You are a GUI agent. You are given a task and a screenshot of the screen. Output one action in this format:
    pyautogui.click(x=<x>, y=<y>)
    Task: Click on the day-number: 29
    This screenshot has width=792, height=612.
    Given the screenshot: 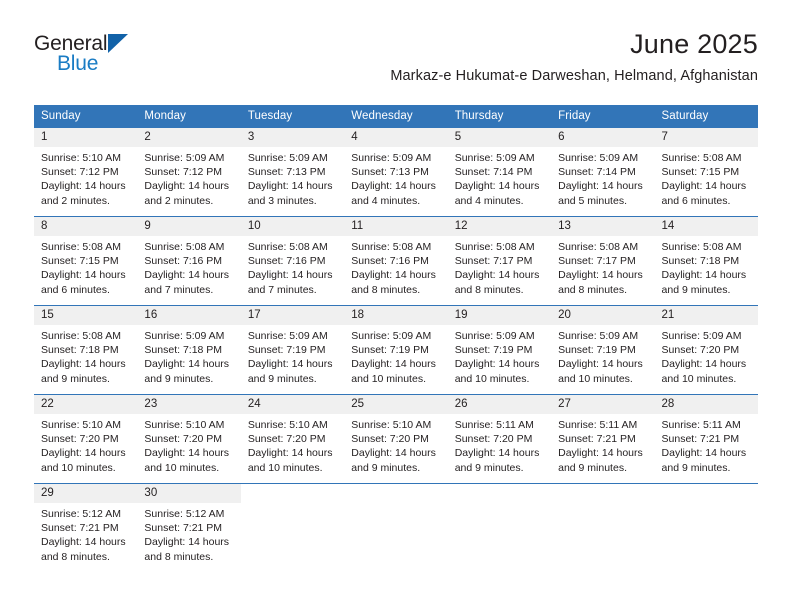 What is the action you would take?
    pyautogui.click(x=86, y=493)
    